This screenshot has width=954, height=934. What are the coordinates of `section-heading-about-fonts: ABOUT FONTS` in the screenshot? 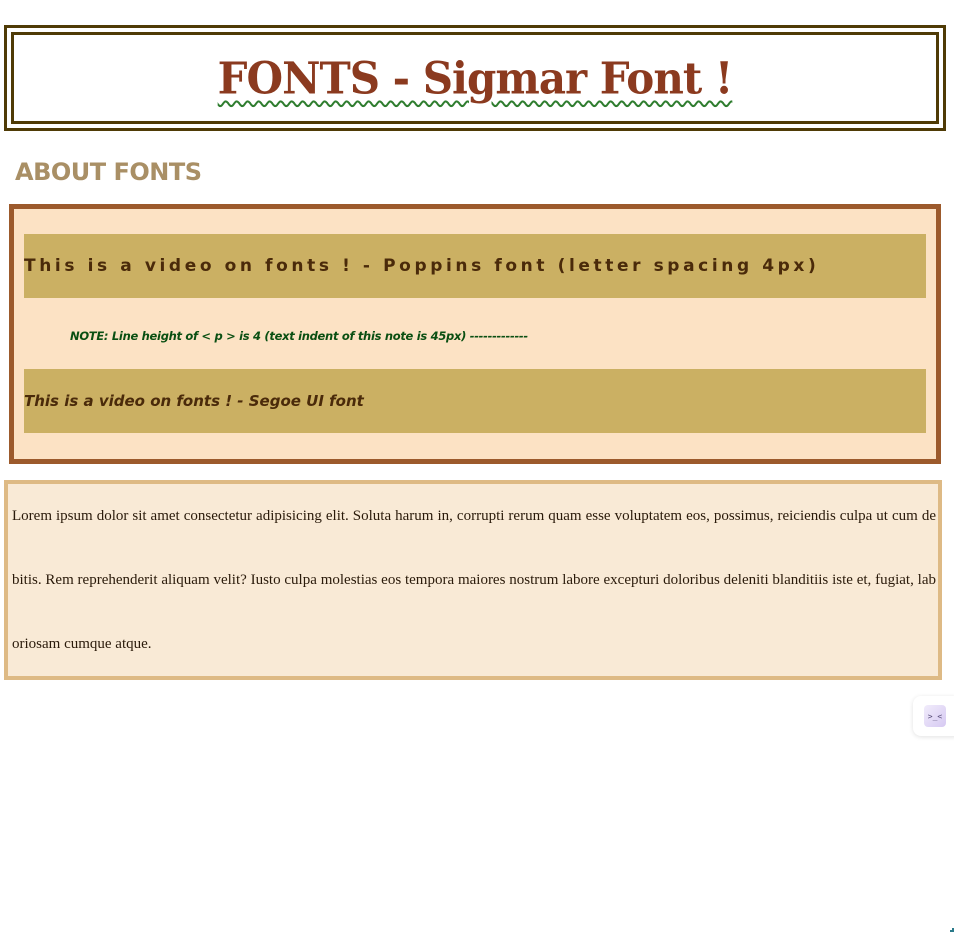 It's located at (108, 172).